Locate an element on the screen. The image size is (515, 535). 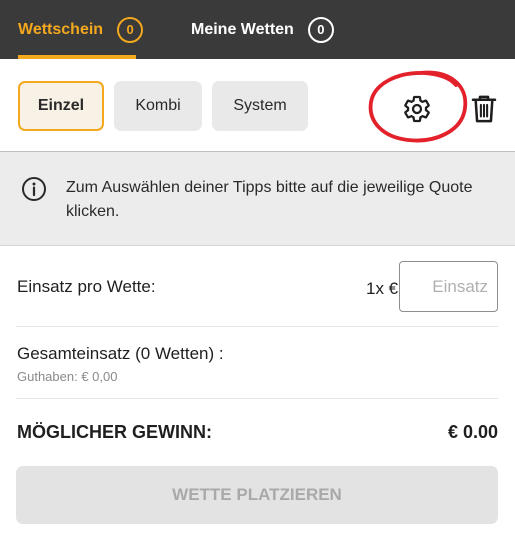
possible-winnings-label: MÖGLICHER GEWINN: is located at coordinates (114, 432).